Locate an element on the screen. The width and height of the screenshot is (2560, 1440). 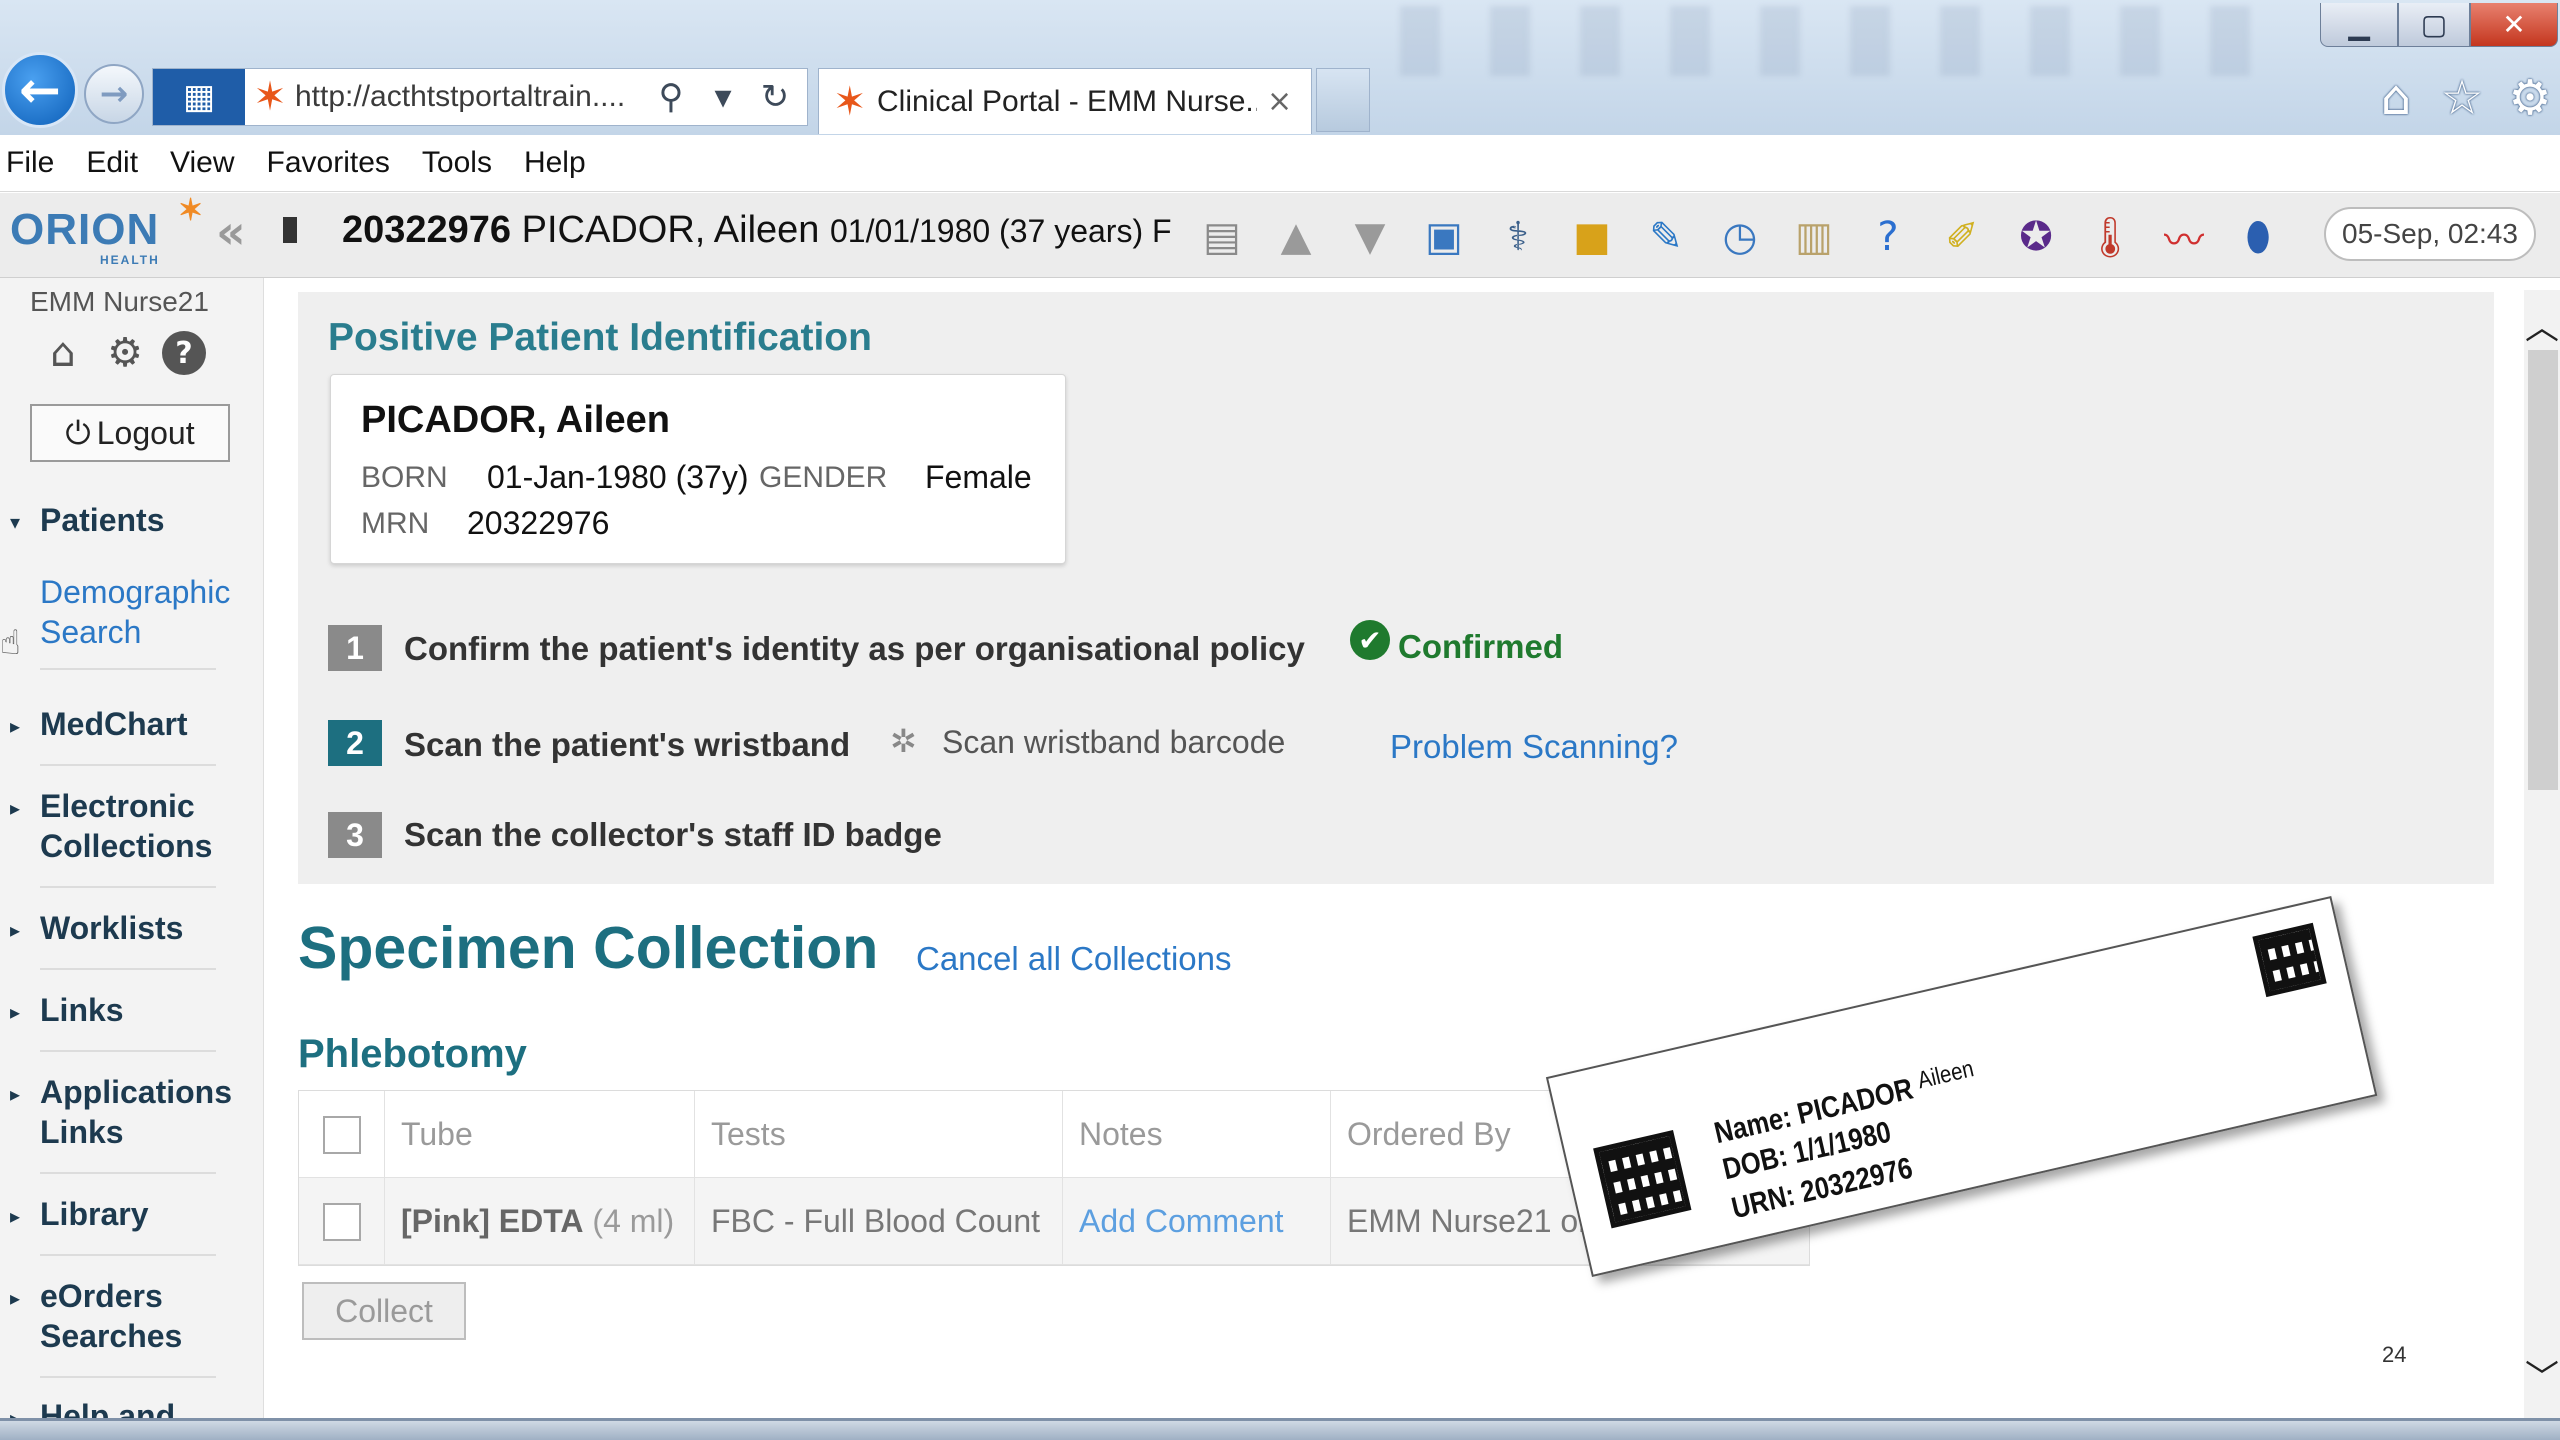
site-building-icon: ▦ is located at coordinates (199, 97).